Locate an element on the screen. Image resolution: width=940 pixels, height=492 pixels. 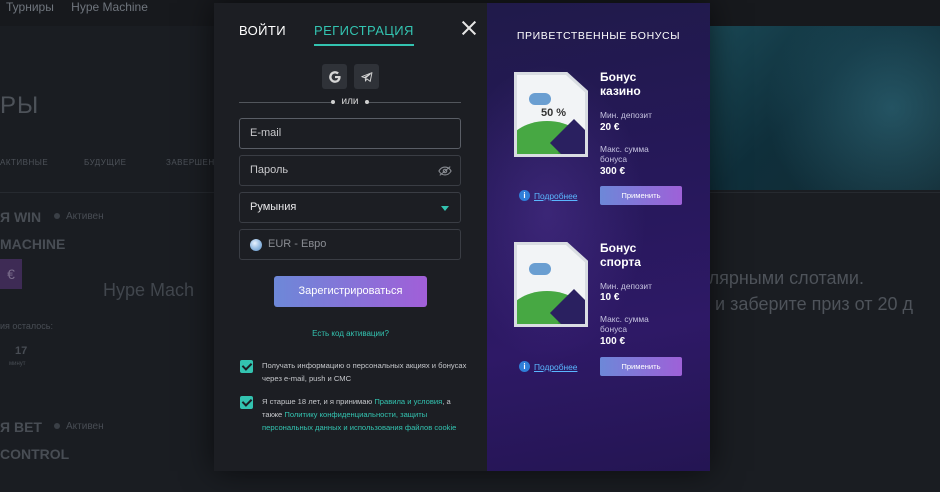
breadcrumb-item: Турниры is located at coordinates (30, 7).